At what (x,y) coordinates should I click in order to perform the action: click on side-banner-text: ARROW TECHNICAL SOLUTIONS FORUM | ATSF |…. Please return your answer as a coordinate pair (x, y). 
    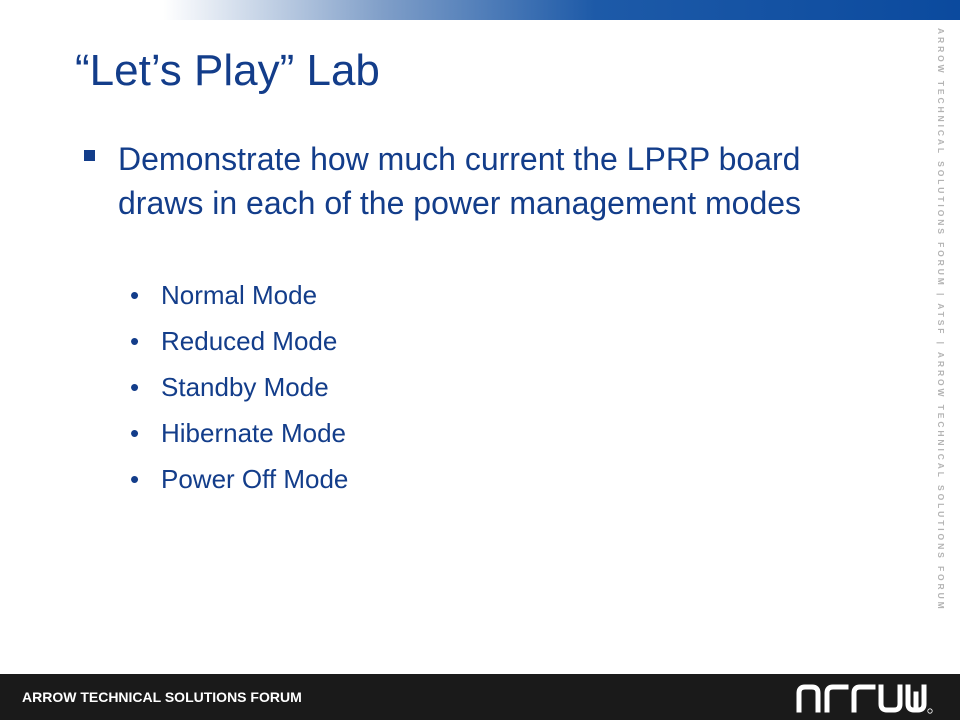
    Looking at the image, I should click on (941, 320).